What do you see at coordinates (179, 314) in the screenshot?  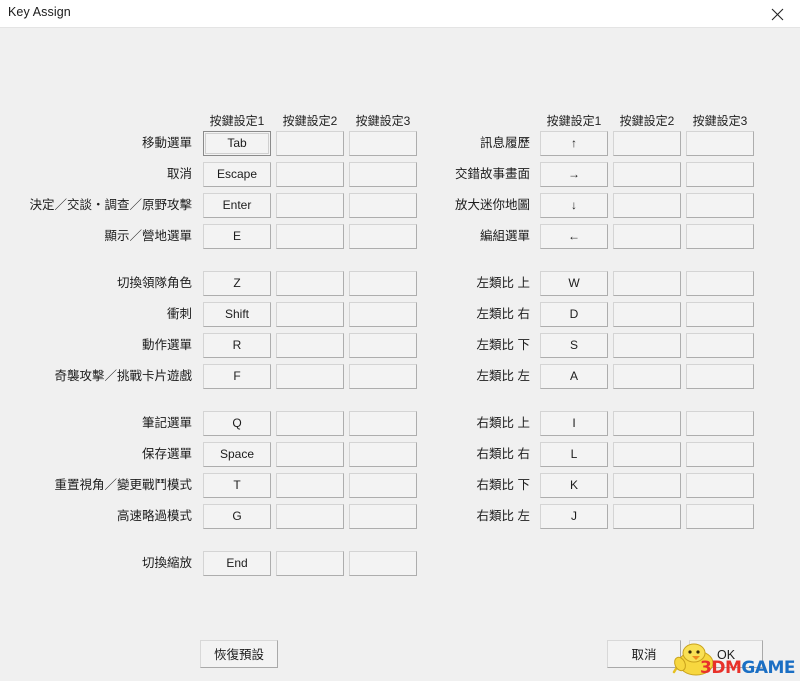 I see `keybind-action-label: 衝刺` at bounding box center [179, 314].